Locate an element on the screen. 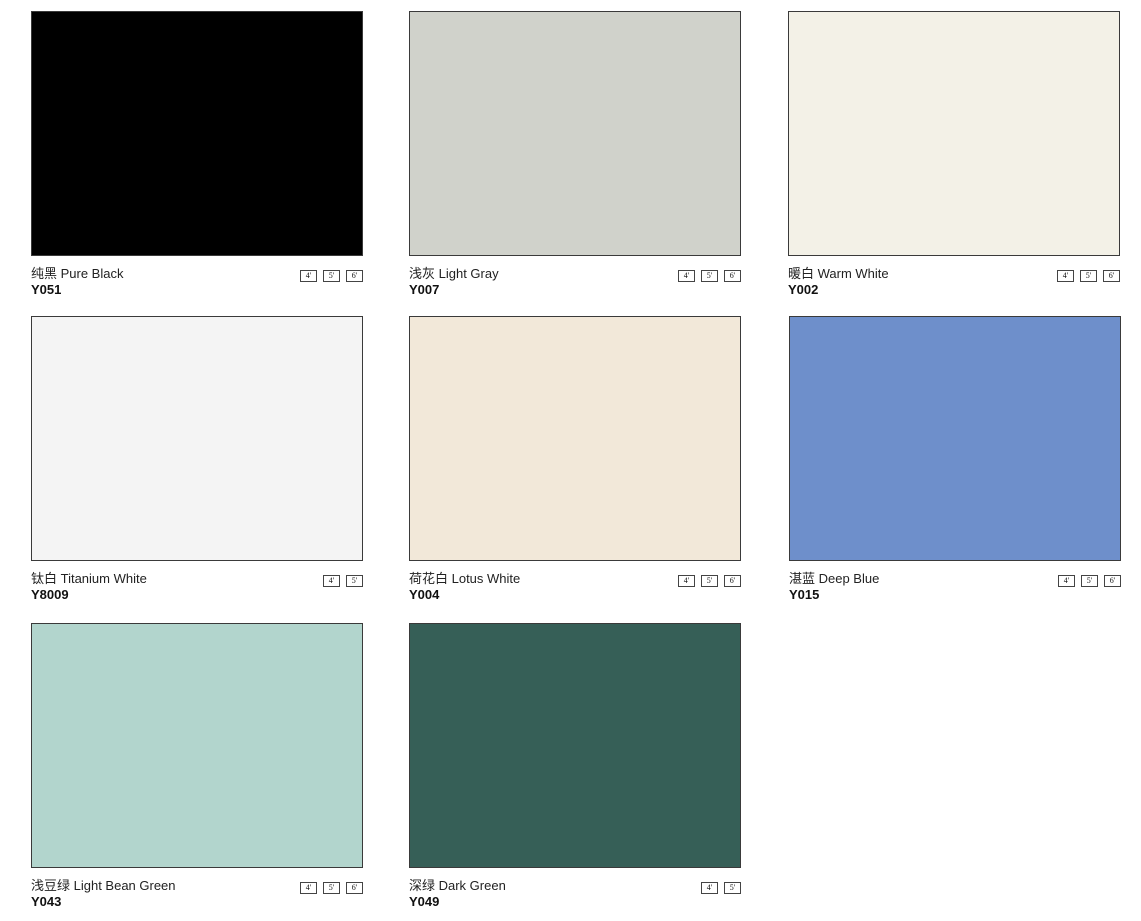 This screenshot has height=921, width=1141. color-name: 钛白 Titanium White is located at coordinates (89, 578).